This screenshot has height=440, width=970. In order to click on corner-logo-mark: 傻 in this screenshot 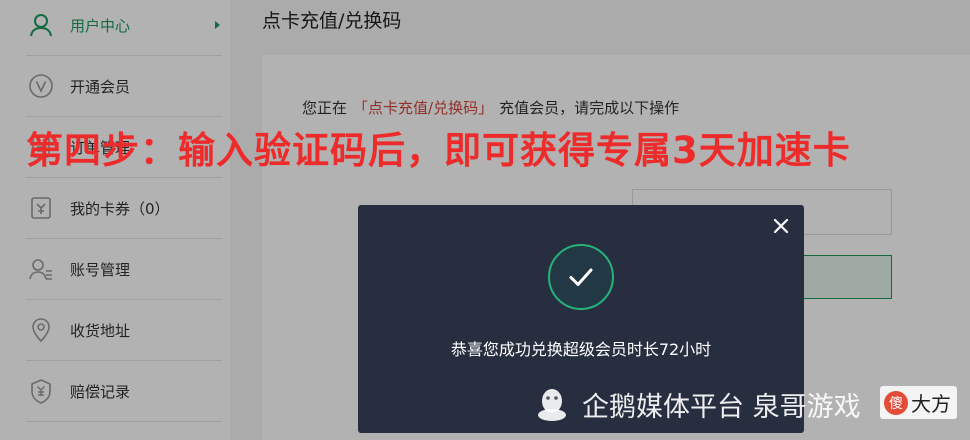, I will do `click(896, 402)`.